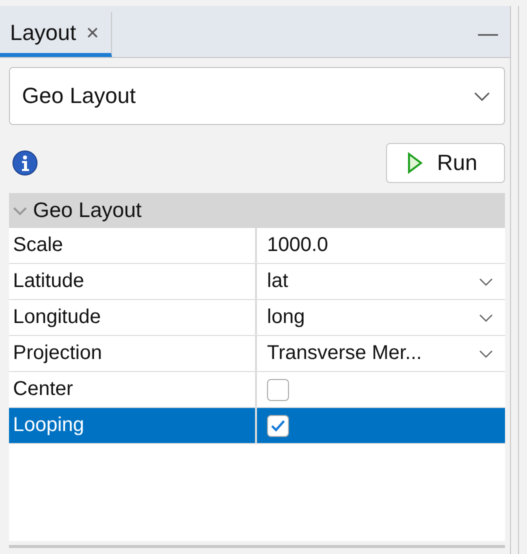  Describe the element at coordinates (277, 281) in the screenshot. I see `property-value: lat` at that location.